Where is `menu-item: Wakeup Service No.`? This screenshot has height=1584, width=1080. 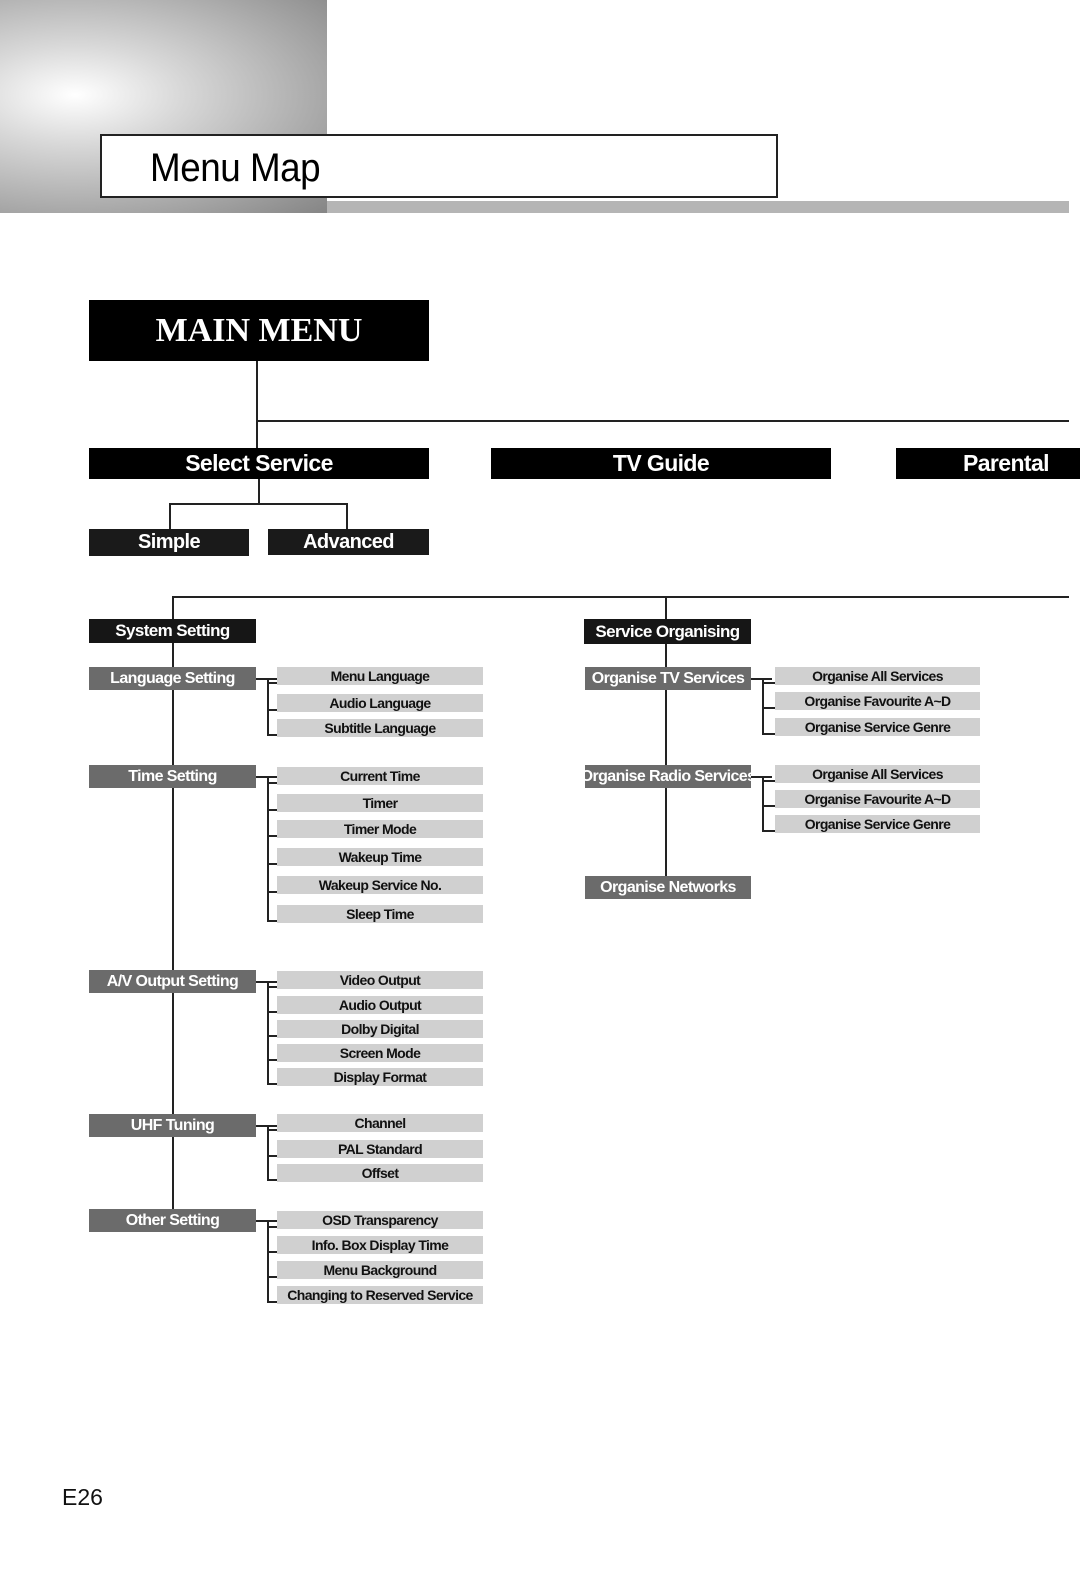 menu-item: Wakeup Service No. is located at coordinates (380, 885).